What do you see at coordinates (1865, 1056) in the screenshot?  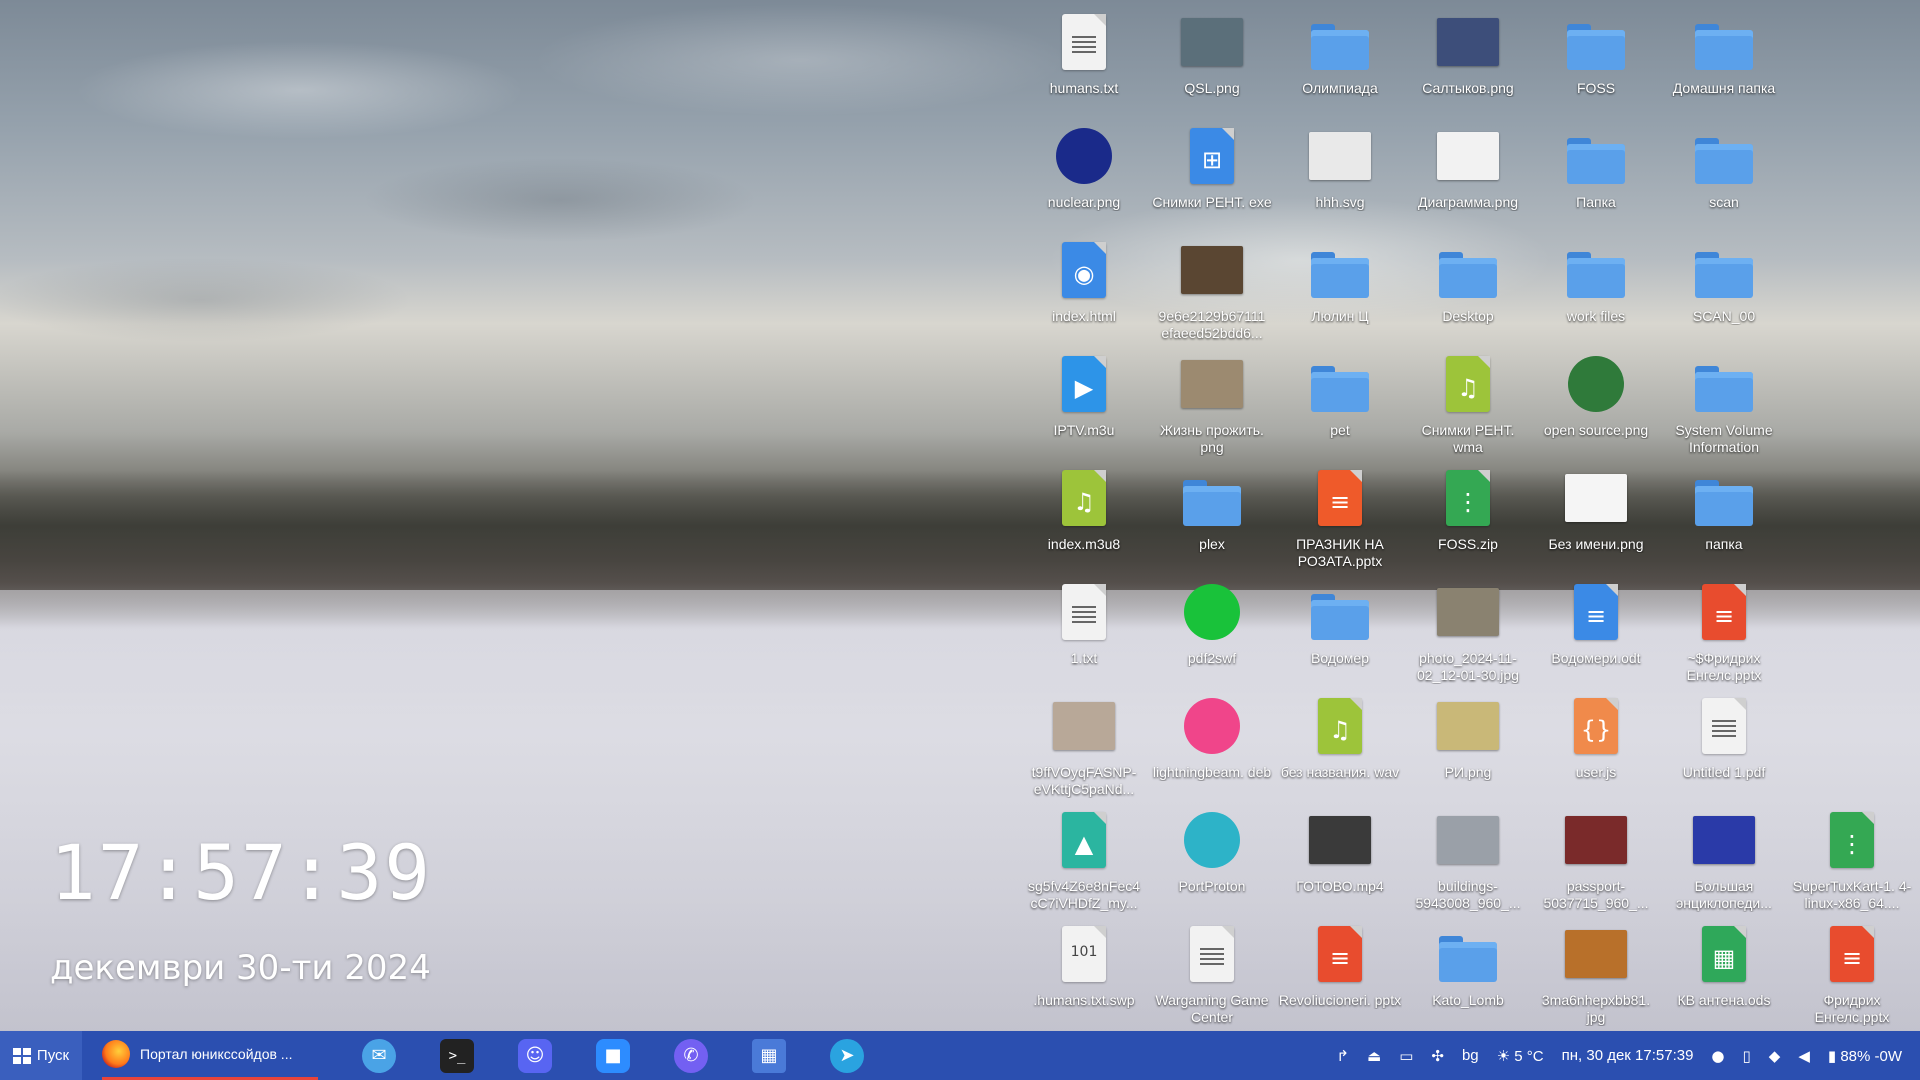 I see `battery-widget: ▮ 88% -0W` at bounding box center [1865, 1056].